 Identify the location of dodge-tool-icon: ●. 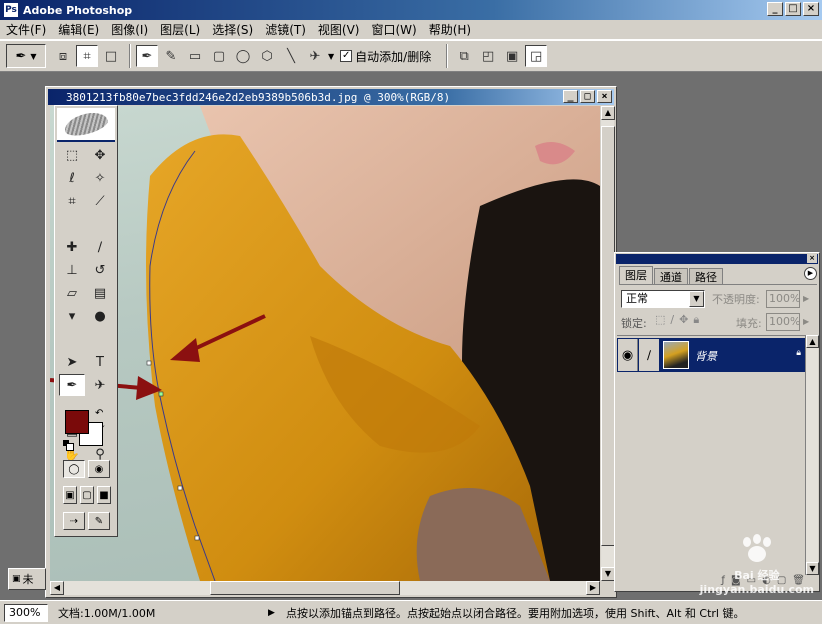
(100, 316).